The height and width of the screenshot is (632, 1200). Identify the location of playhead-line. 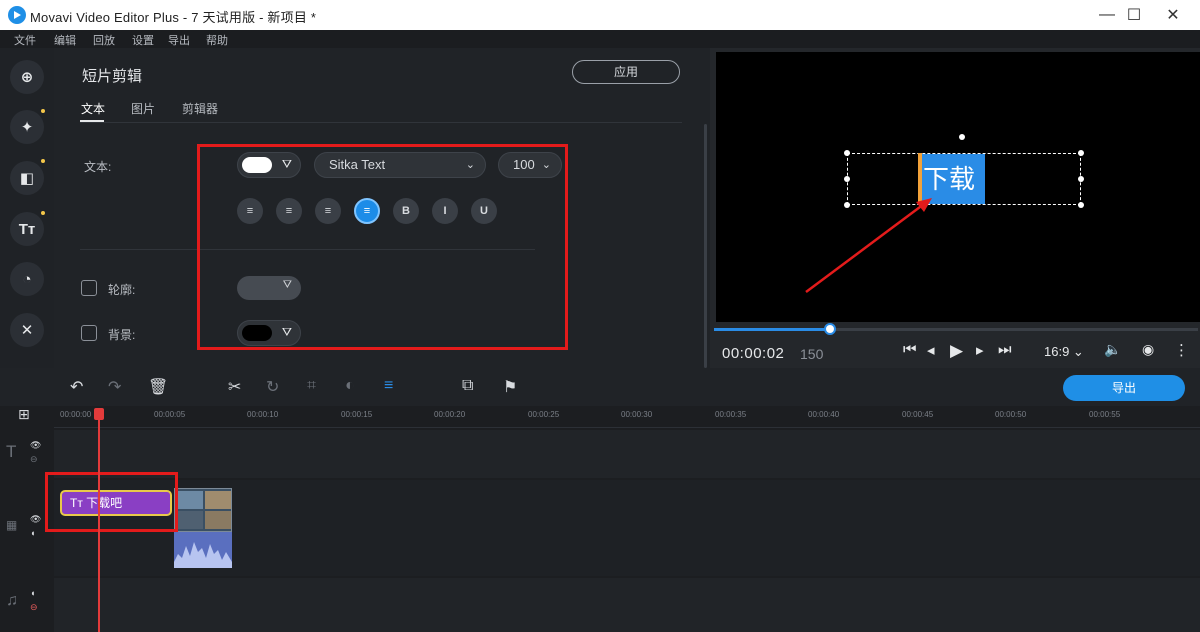
(99, 521).